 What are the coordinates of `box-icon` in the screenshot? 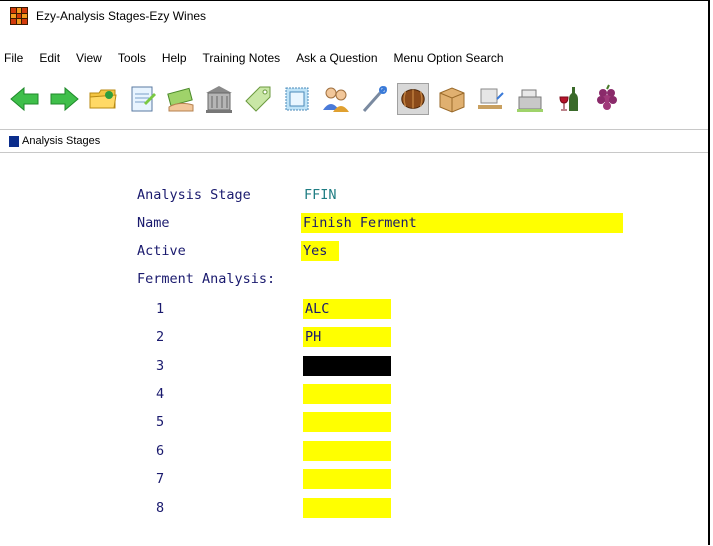 It's located at (452, 99).